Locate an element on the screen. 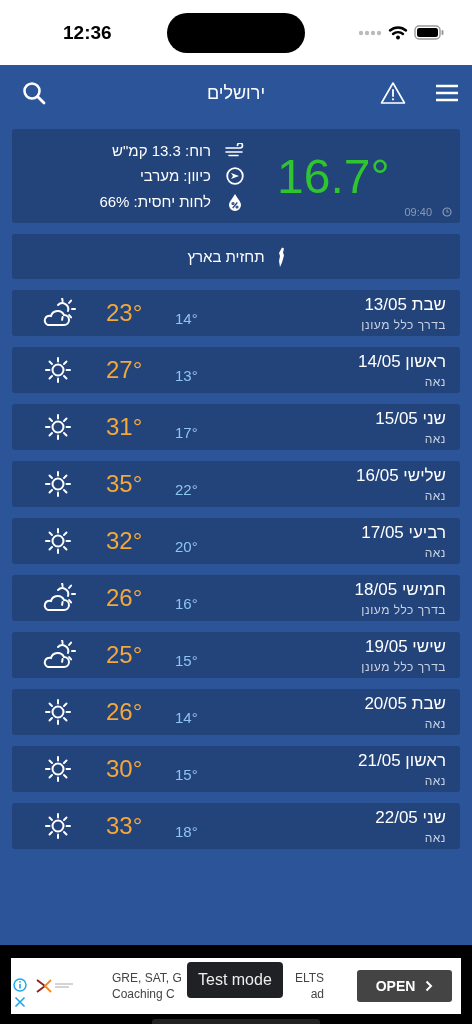 This screenshot has height=1024, width=472. high-temperature: 32° is located at coordinates (125, 541).